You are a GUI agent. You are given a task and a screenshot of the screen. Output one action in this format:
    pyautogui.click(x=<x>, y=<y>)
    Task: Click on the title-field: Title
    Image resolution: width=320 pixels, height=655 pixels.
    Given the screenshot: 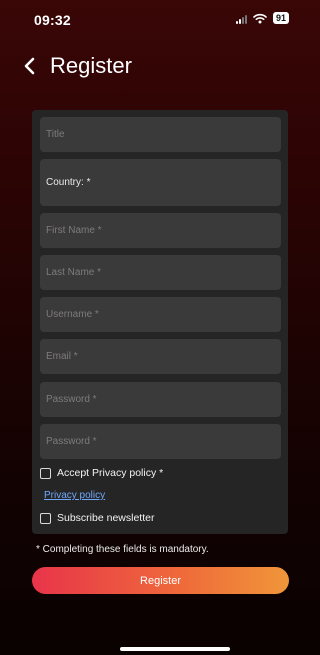 What is the action you would take?
    pyautogui.click(x=160, y=134)
    